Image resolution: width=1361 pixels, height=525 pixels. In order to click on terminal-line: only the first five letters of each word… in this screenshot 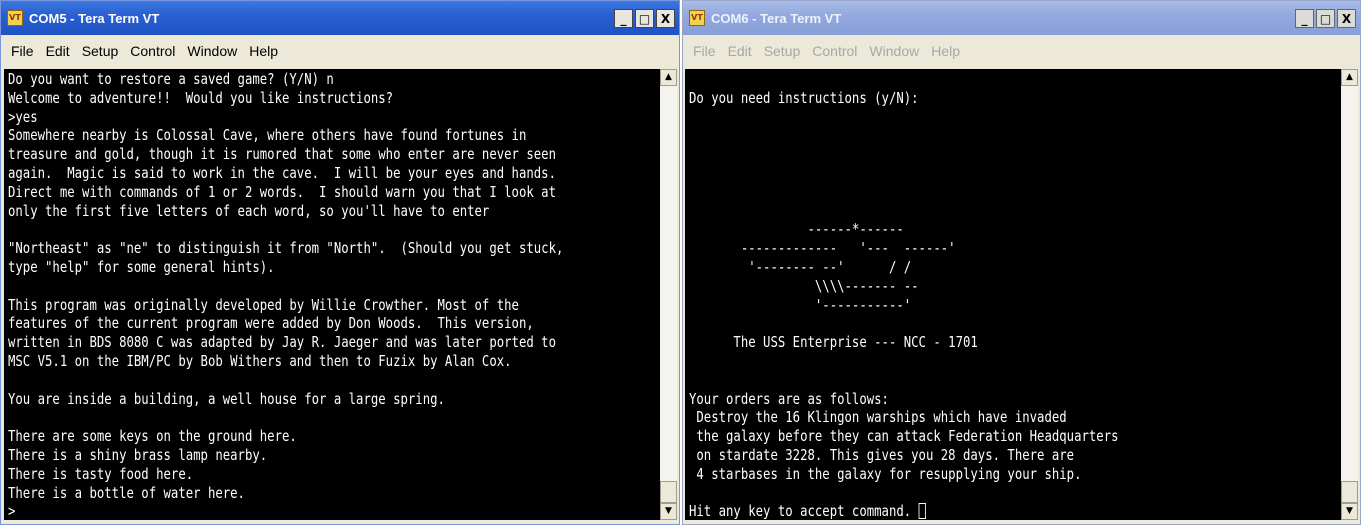, I will do `click(249, 210)`.